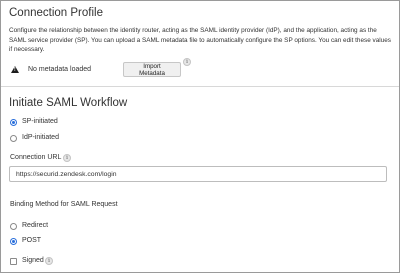 Image resolution: width=400 pixels, height=273 pixels. I want to click on connection-url-input, so click(198, 174).